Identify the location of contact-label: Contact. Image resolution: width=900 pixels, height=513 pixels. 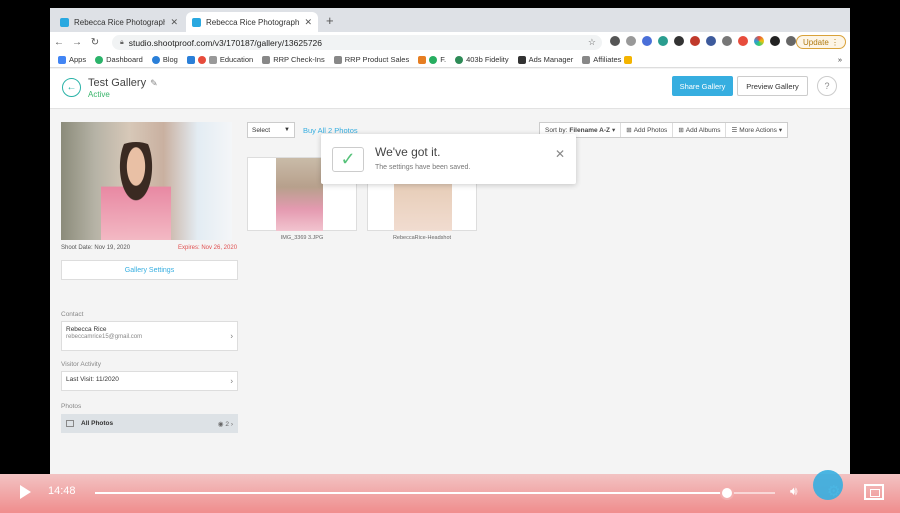
(72, 314).